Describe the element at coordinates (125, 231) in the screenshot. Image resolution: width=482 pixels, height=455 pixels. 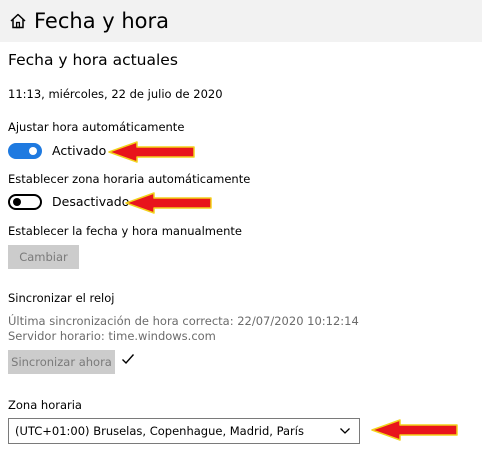
I see `manual-datetime-label: Establecer la fecha y hora manualmente` at that location.